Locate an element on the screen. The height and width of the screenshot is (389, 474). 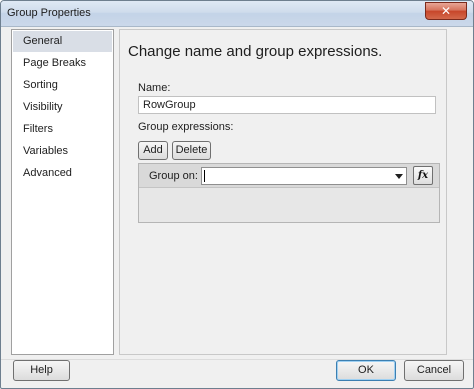
help-button: Help is located at coordinates (41, 370).